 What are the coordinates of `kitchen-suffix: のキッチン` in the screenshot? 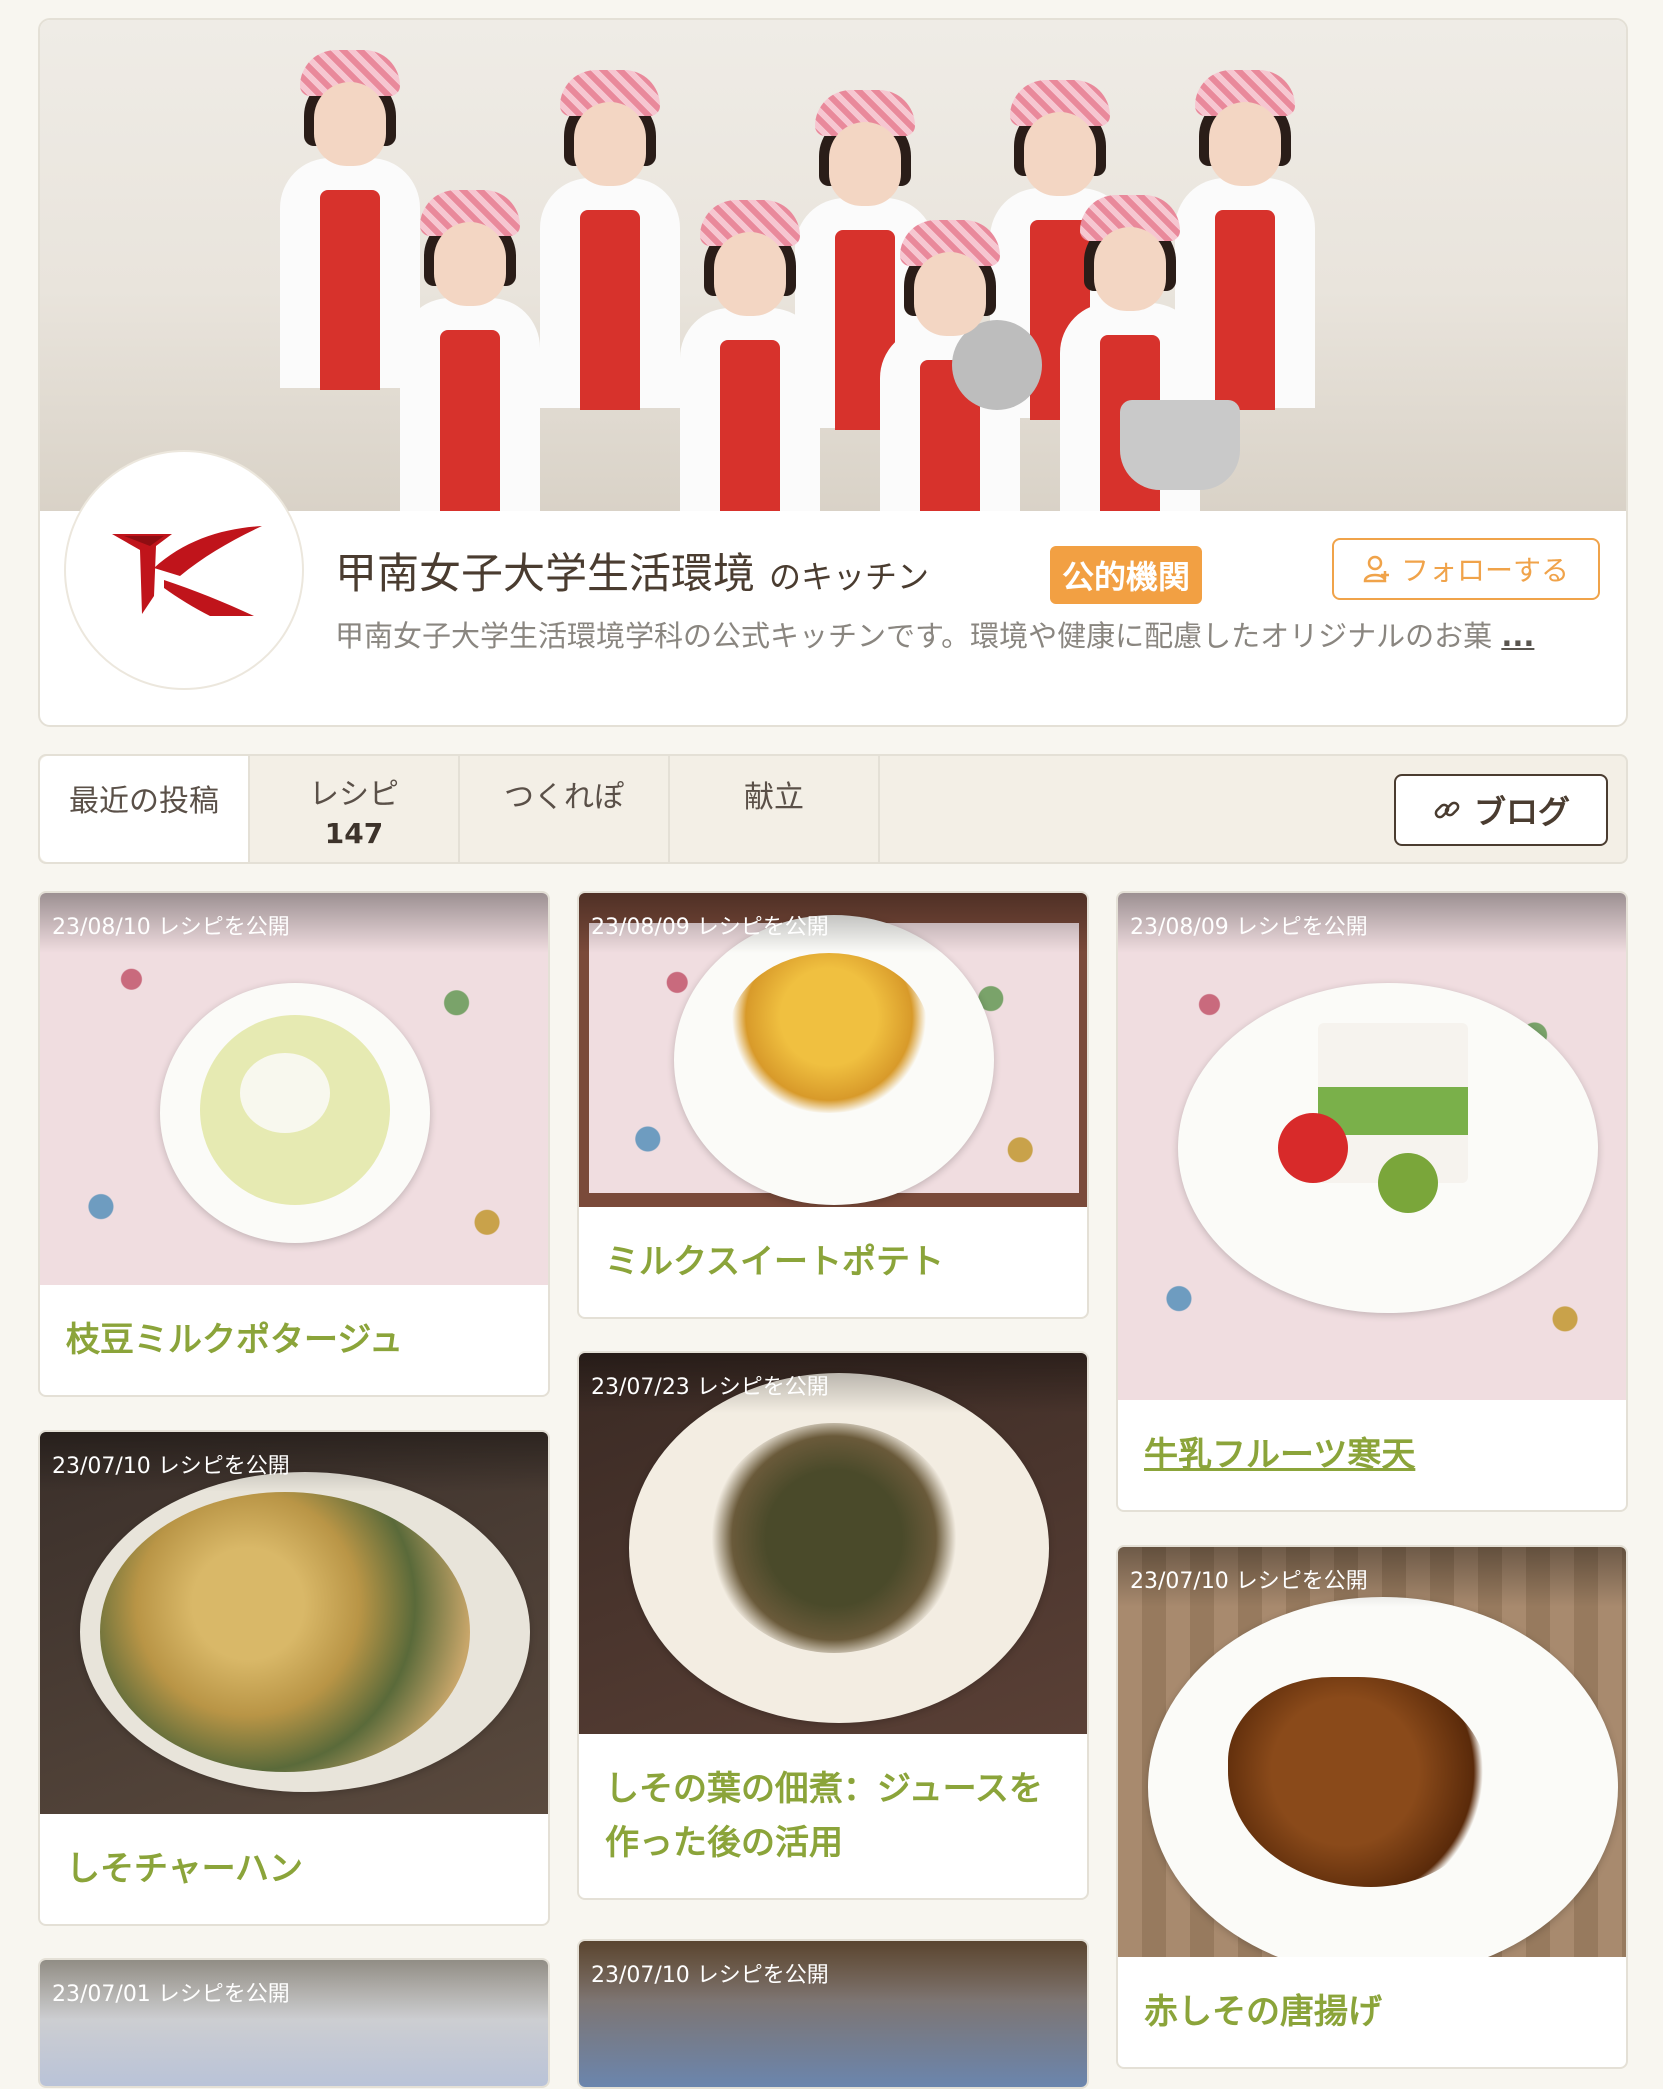 It's located at (849, 577).